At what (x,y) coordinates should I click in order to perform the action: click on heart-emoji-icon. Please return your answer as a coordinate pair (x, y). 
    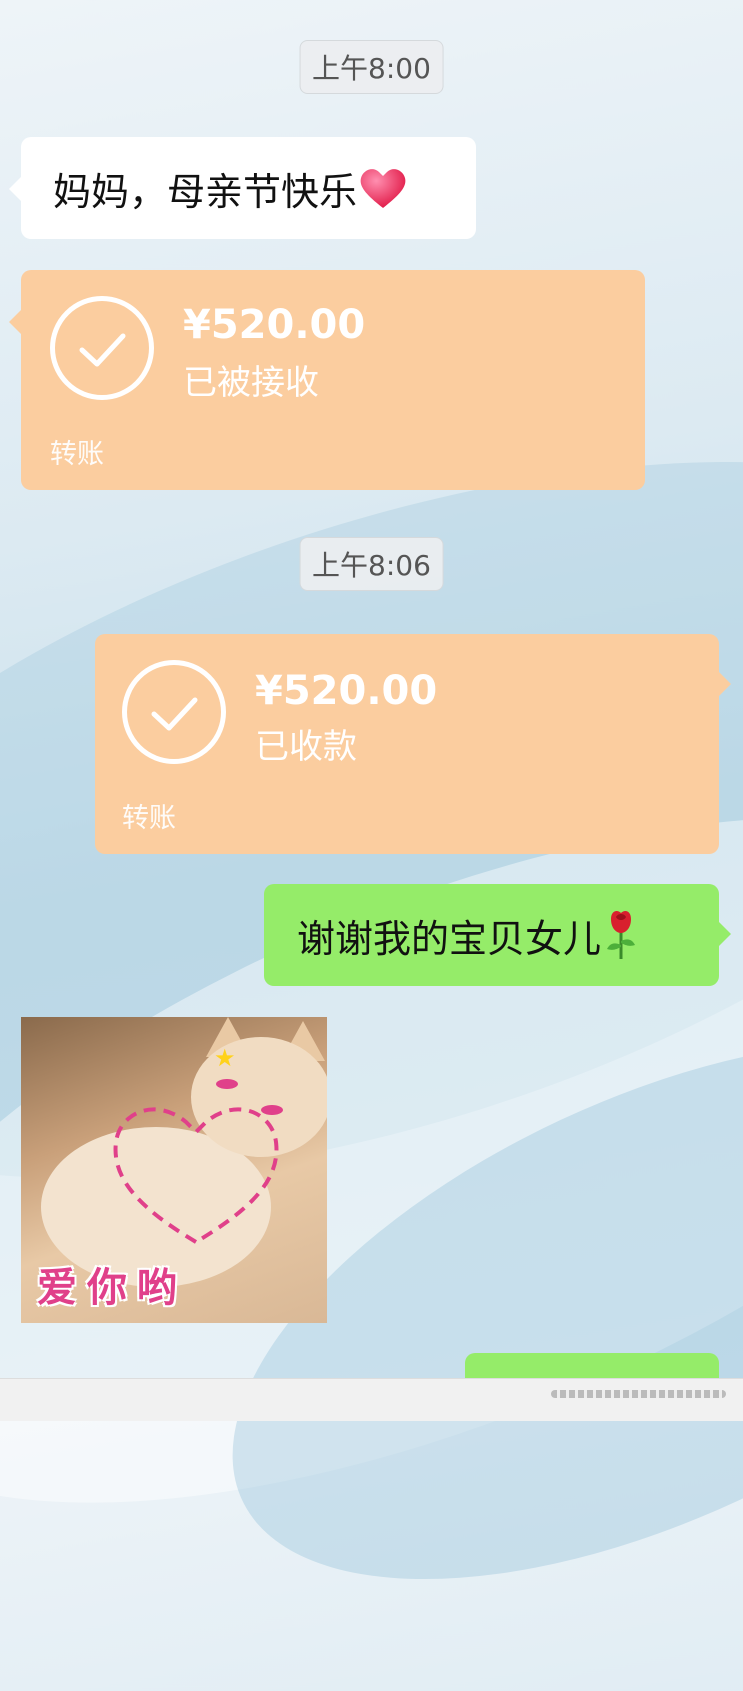
    Looking at the image, I should click on (383, 188).